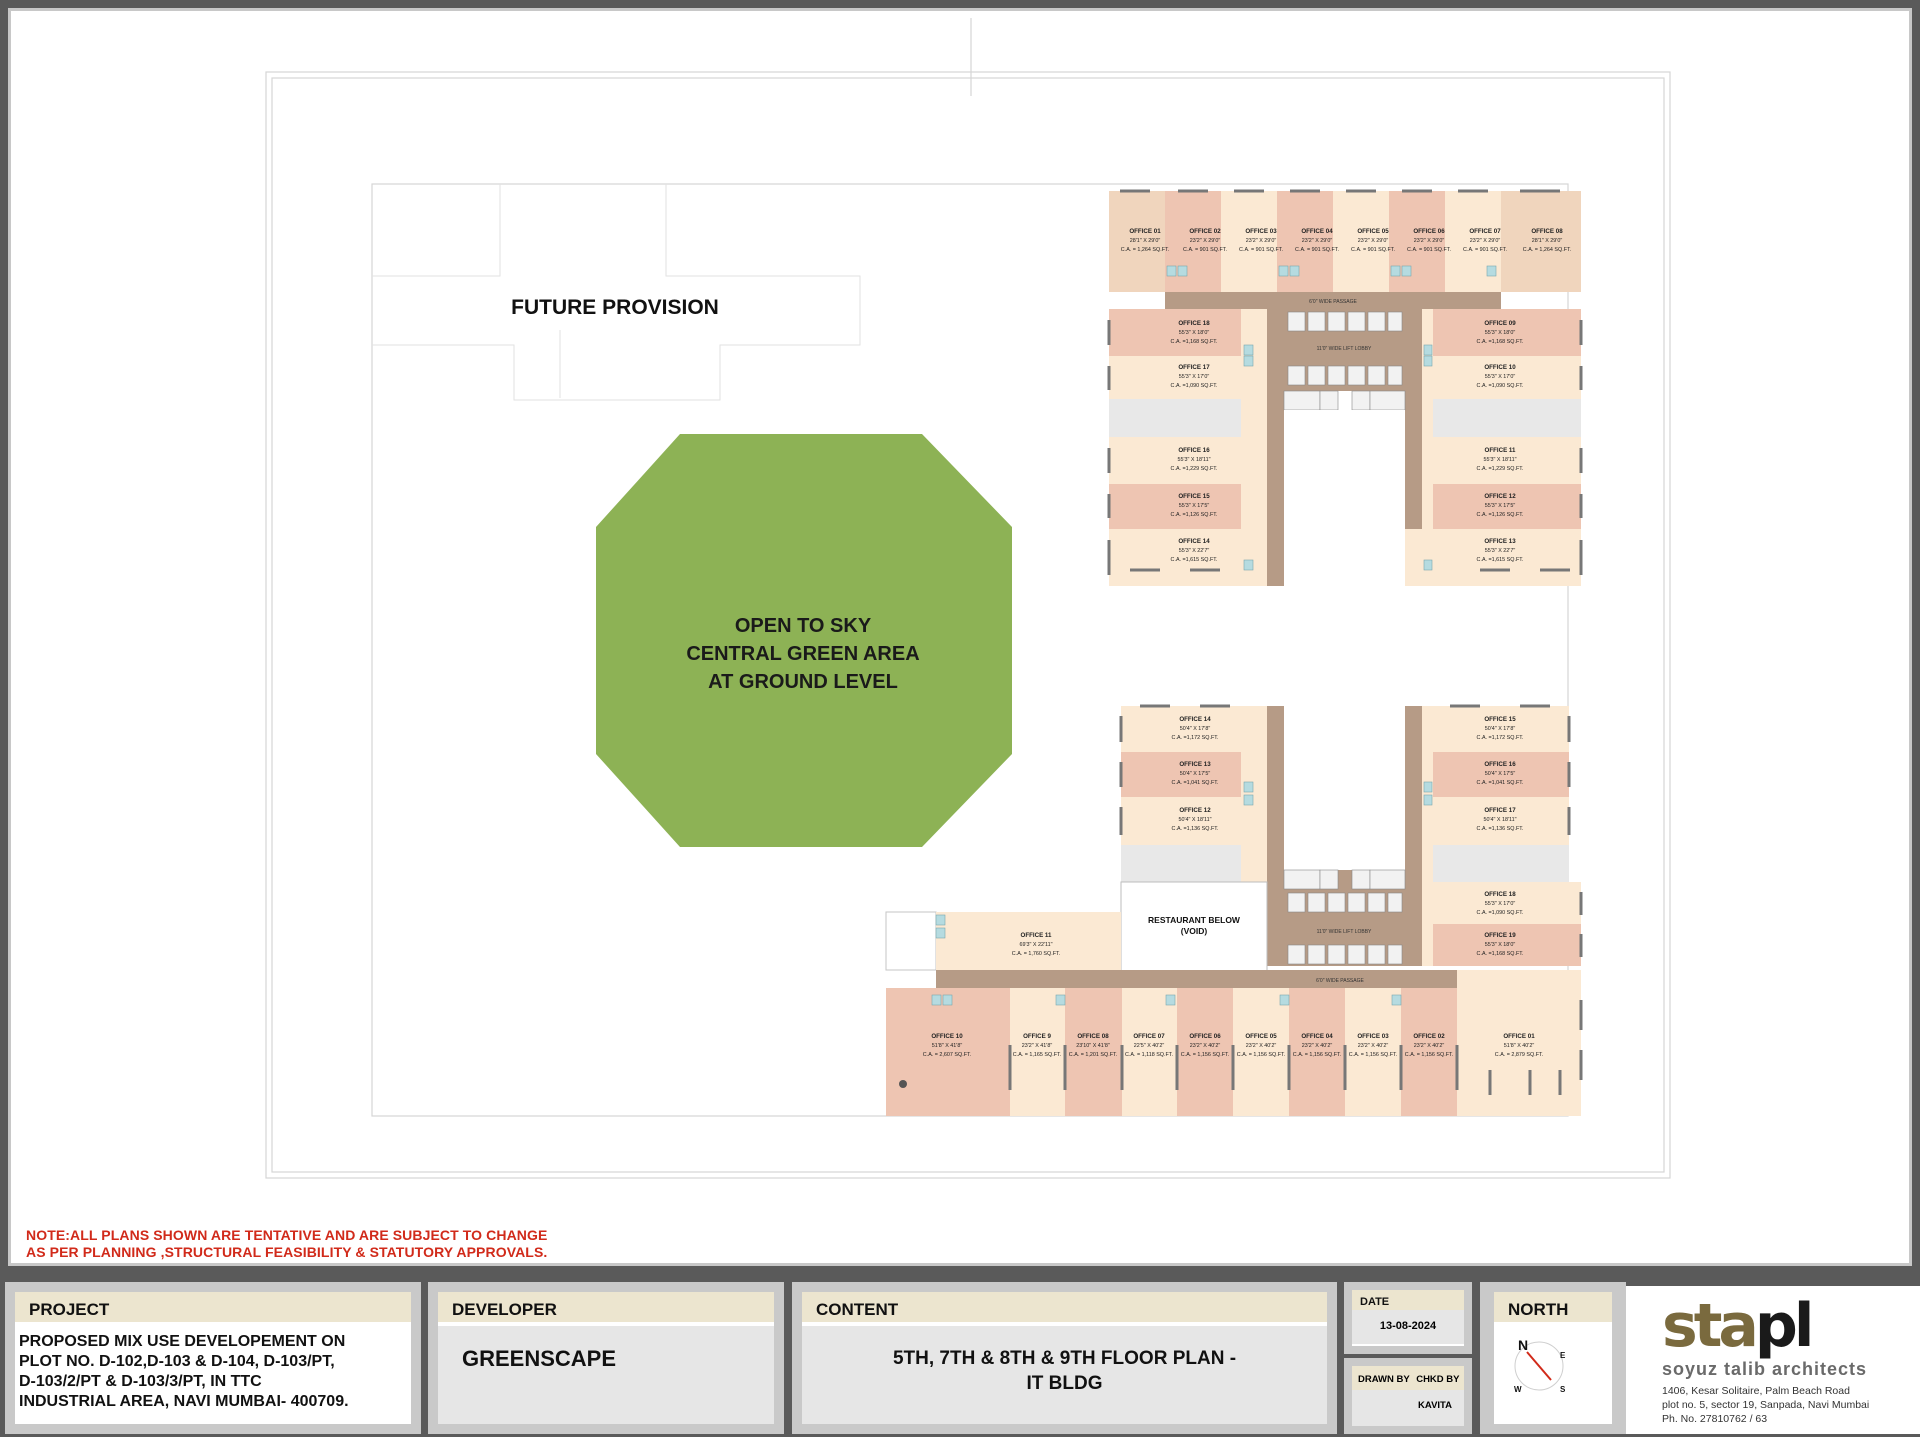 The image size is (1920, 1437). What do you see at coordinates (1429, 1046) in the screenshot?
I see `south-office-label-17-size: 23'2" X 40'2"` at bounding box center [1429, 1046].